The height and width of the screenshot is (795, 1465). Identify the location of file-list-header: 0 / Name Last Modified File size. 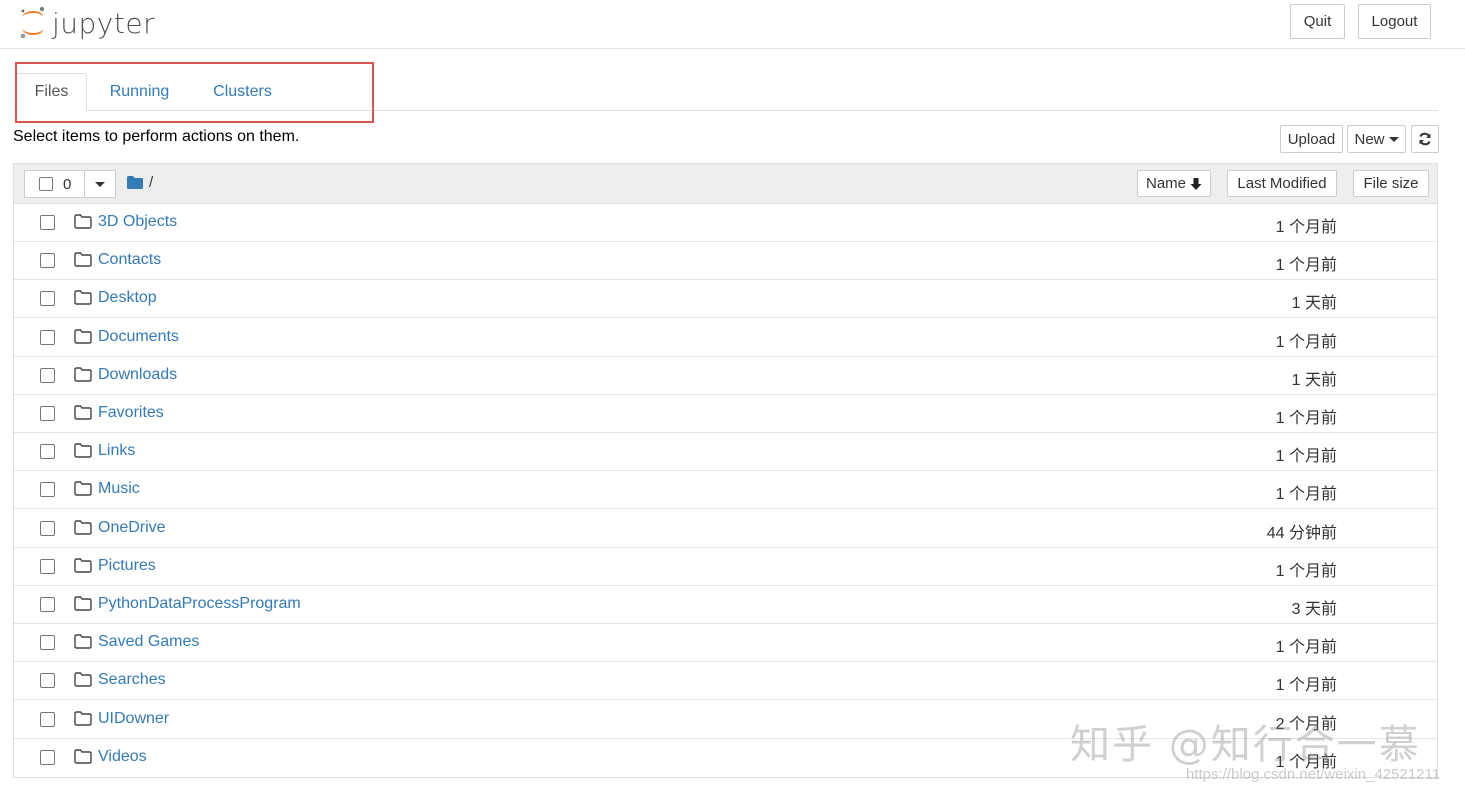
(725, 184).